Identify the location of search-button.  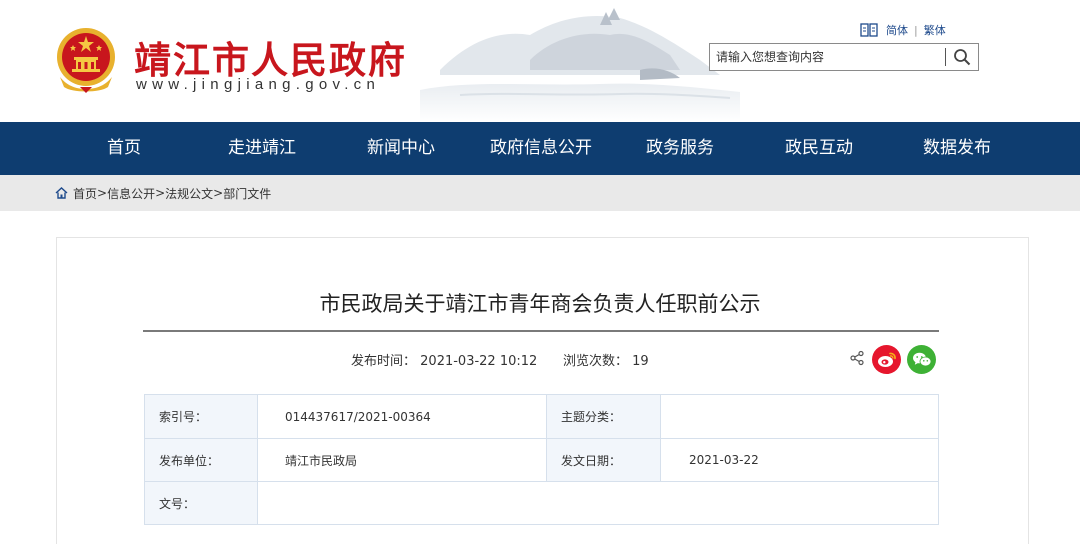
(962, 57).